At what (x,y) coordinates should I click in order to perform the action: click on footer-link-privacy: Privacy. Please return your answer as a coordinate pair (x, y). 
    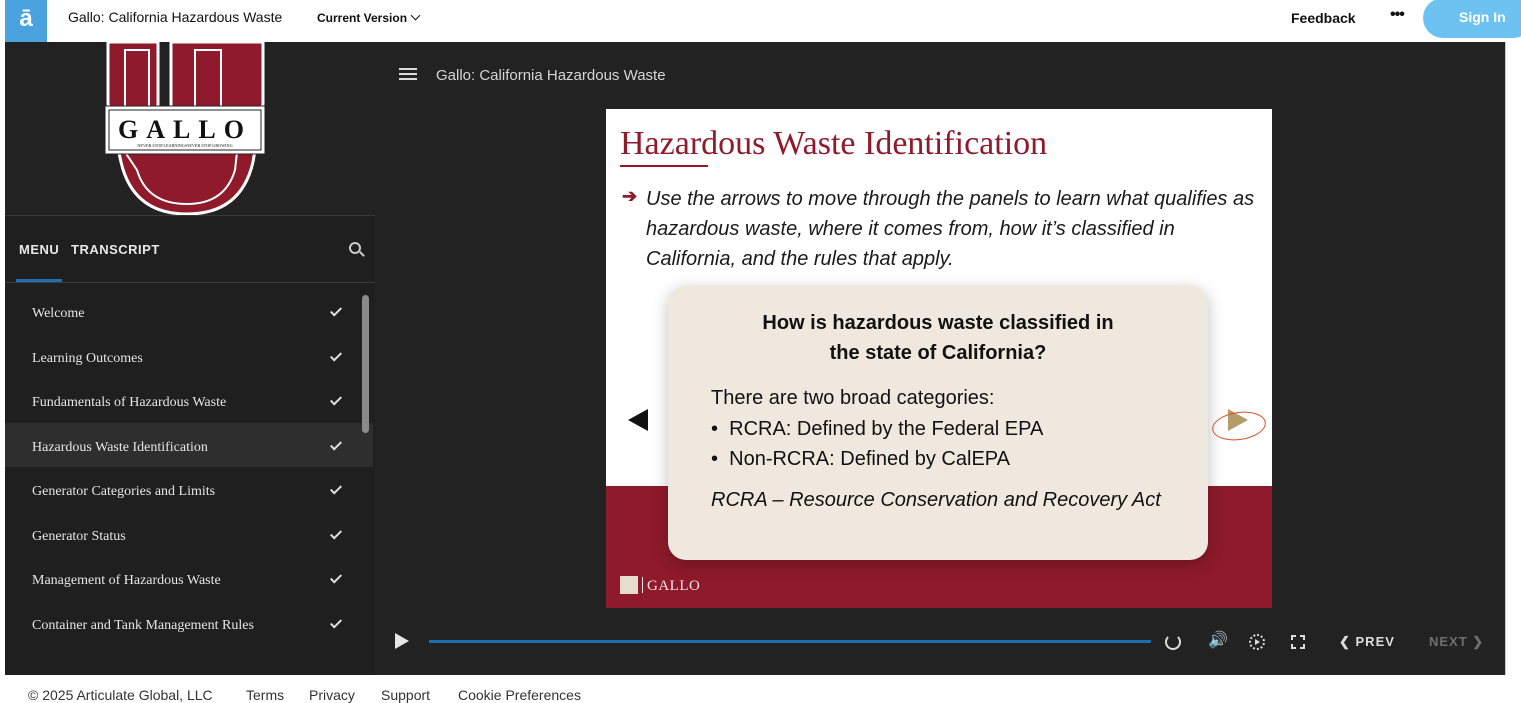
    Looking at the image, I should click on (332, 695).